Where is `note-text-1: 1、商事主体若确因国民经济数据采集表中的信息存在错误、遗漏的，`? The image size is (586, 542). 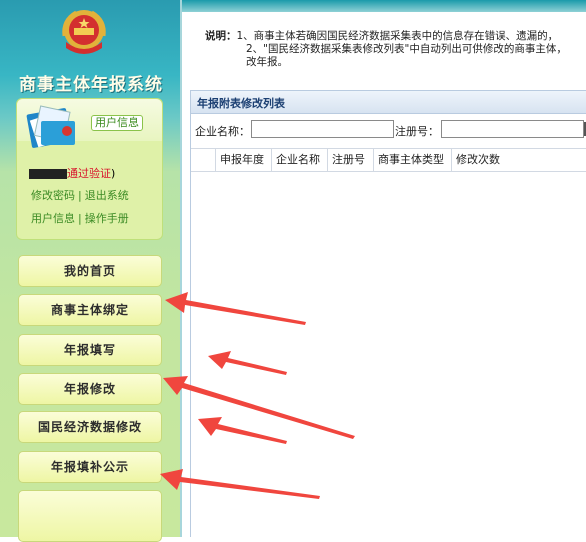 note-text-1: 1、商事主体若确因国民经济数据采集表中的信息存在错误、遗漏的， is located at coordinates (397, 36).